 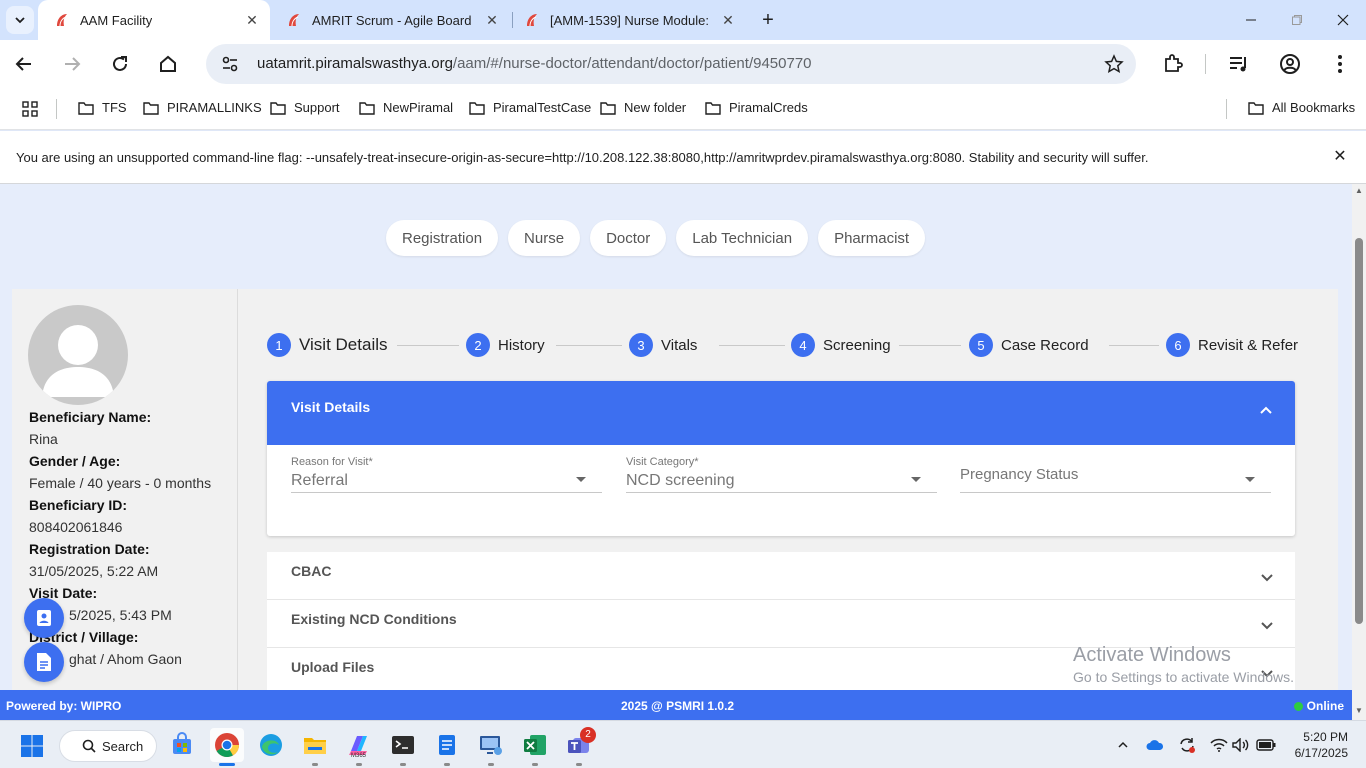 What do you see at coordinates (1029, 345) in the screenshot?
I see `step-case-record: 5 Case Record` at bounding box center [1029, 345].